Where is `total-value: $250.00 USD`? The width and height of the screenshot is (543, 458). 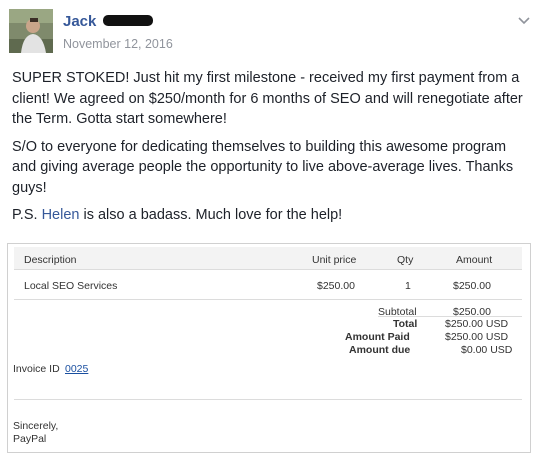
total-value: $250.00 USD is located at coordinates (477, 324).